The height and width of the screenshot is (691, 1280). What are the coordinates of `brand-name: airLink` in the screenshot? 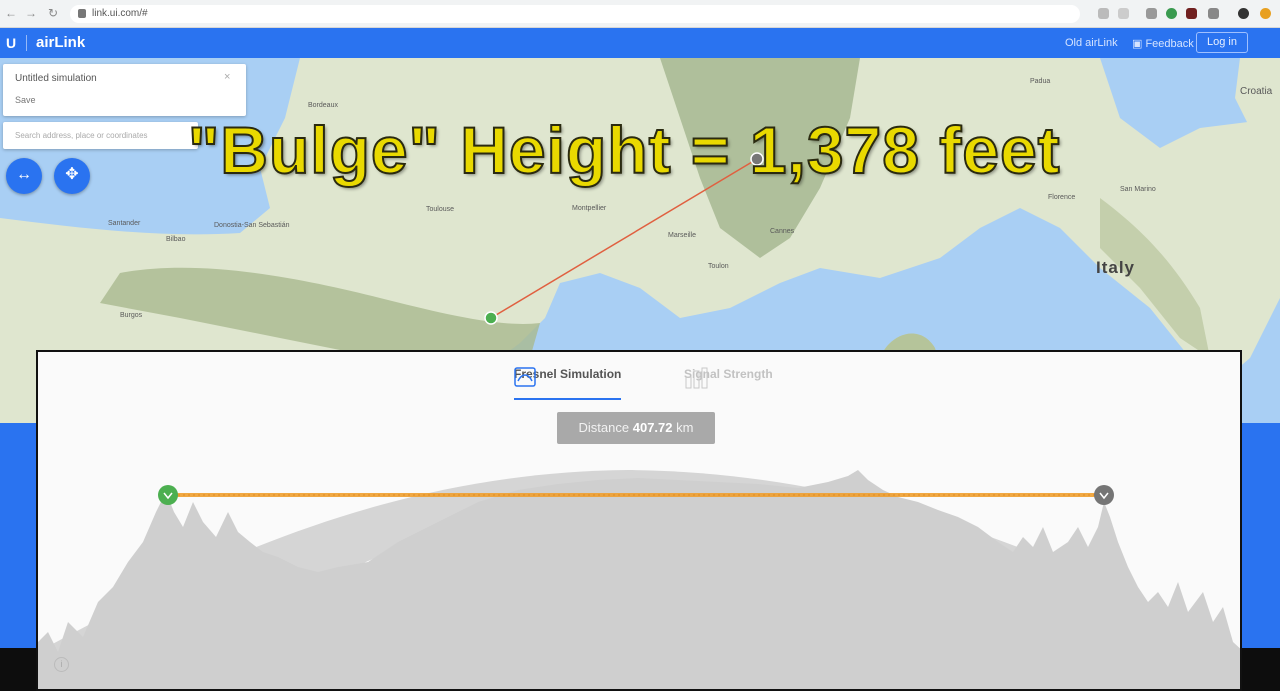 It's located at (60, 42).